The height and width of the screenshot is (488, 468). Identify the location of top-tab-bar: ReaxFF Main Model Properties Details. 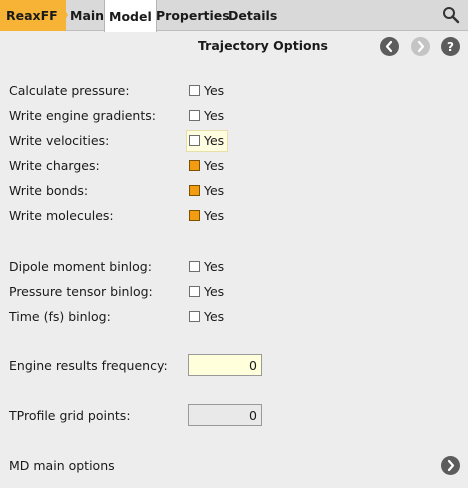
(234, 16).